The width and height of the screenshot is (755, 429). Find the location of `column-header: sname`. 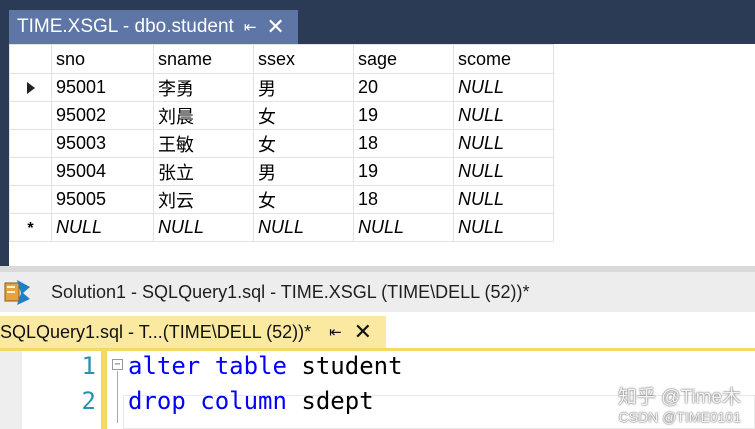

column-header: sname is located at coordinates (203, 59).